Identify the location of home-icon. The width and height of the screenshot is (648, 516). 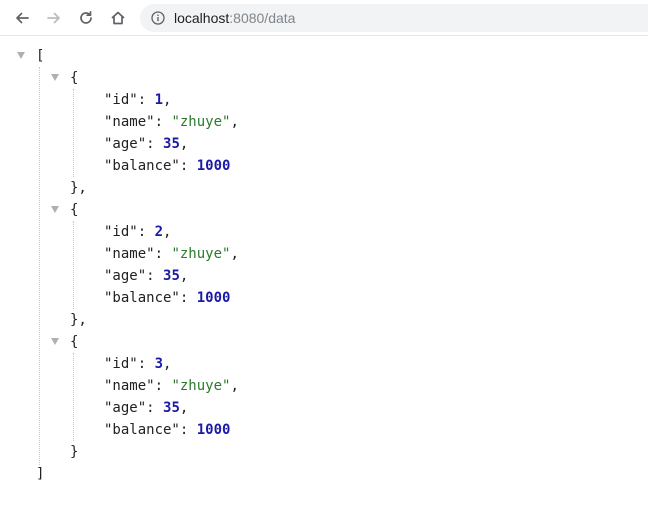
(118, 18).